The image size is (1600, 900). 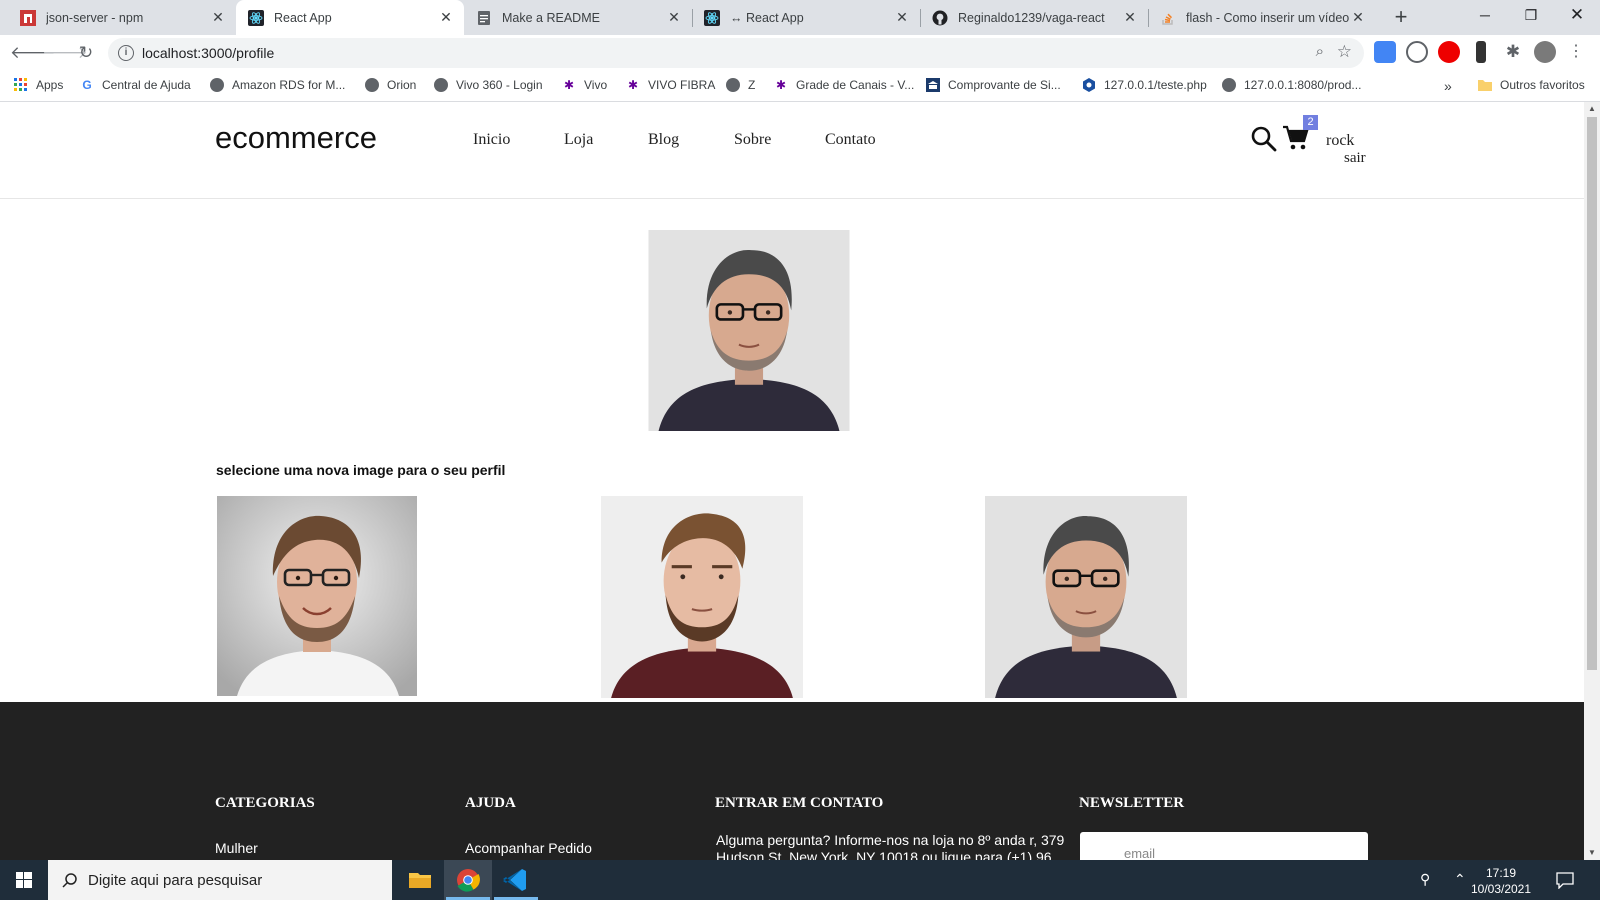 What do you see at coordinates (265, 803) in the screenshot?
I see `footer-categories-title: CATEGORIAS` at bounding box center [265, 803].